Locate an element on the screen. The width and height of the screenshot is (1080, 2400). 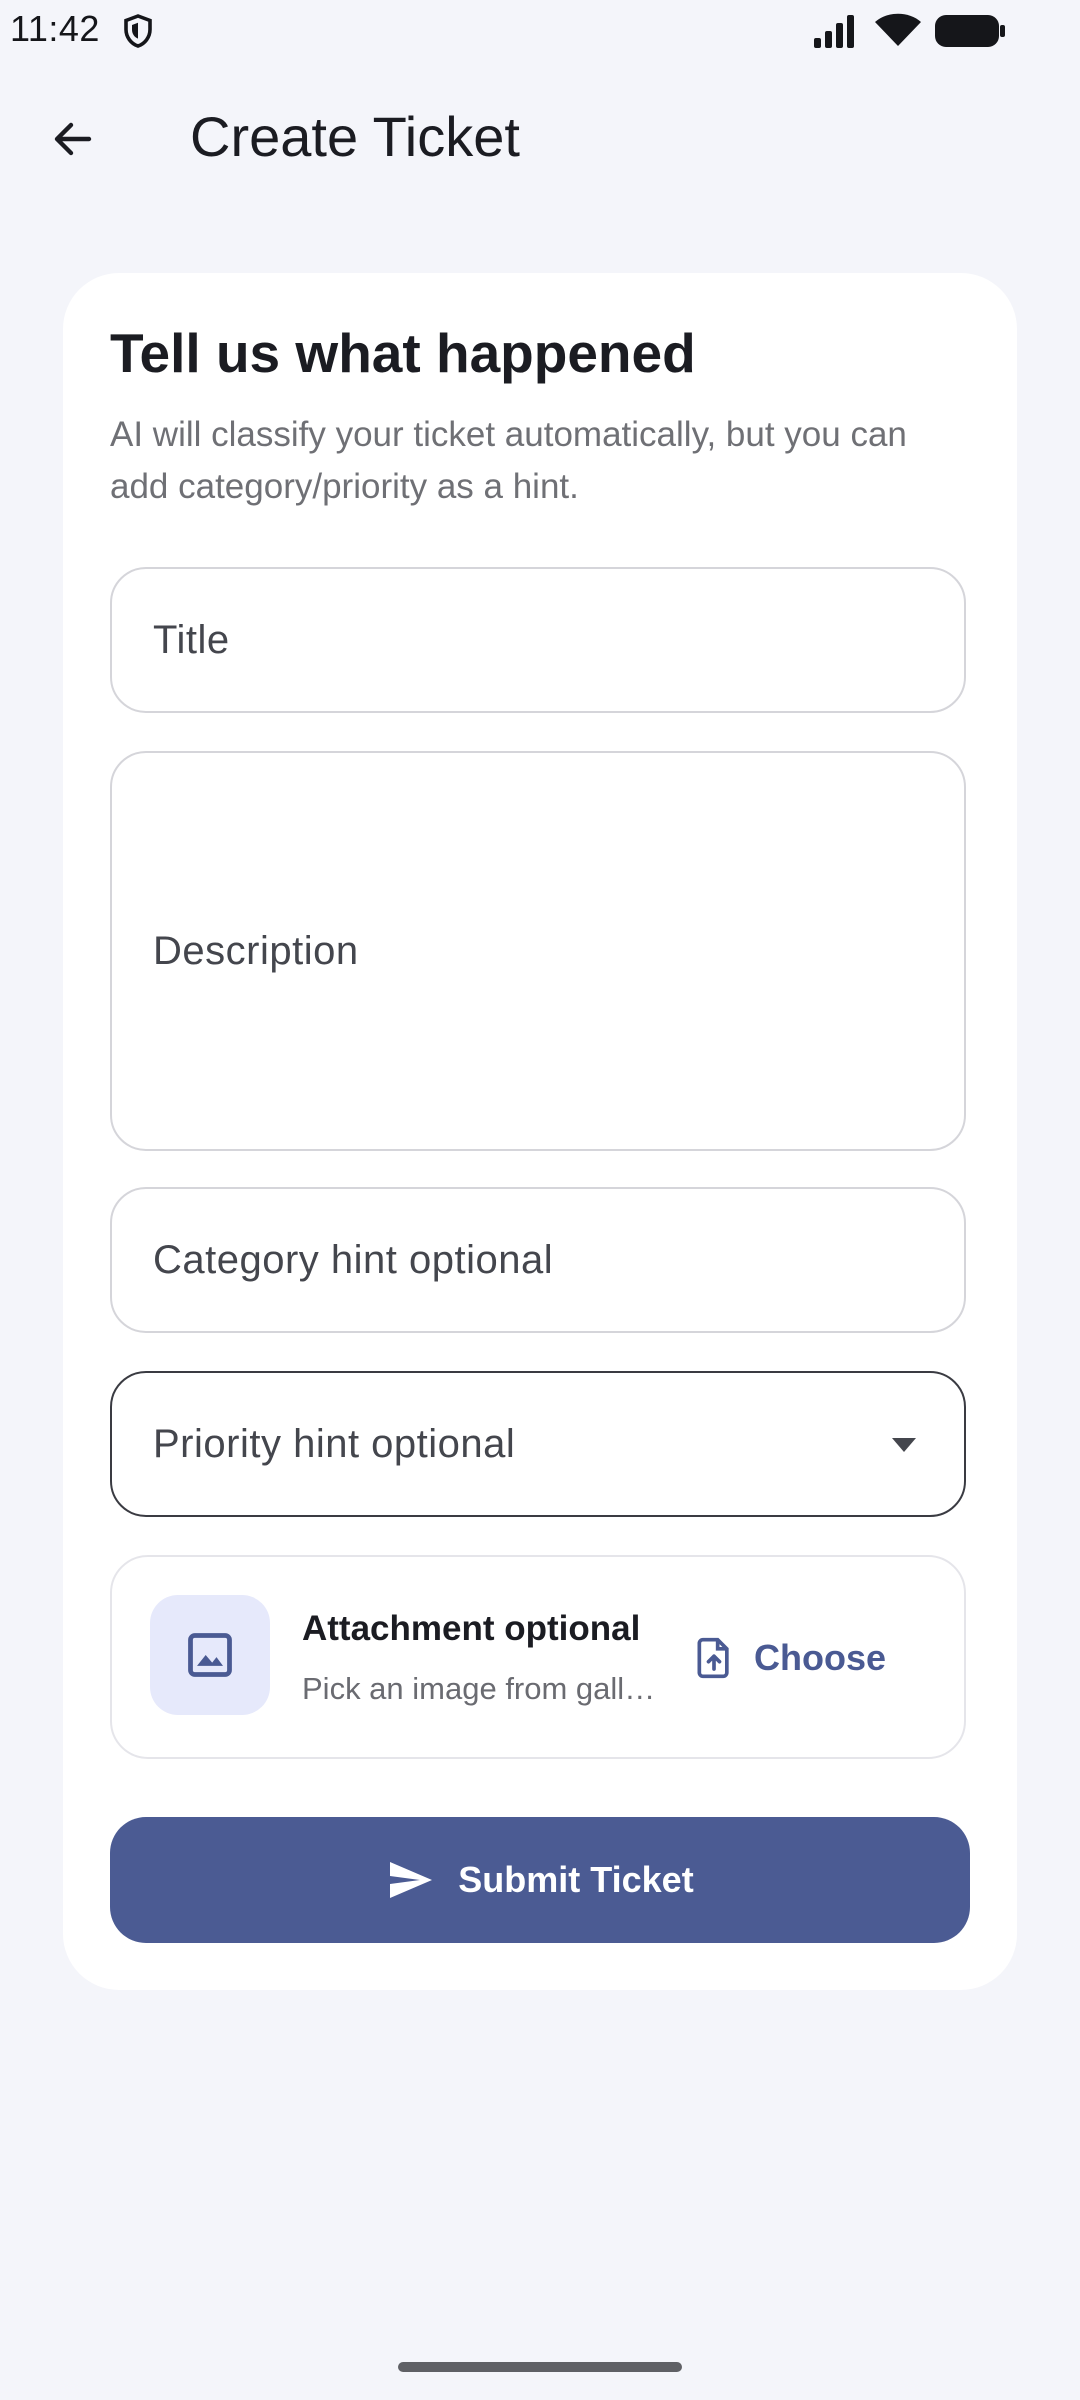
attachment-subtitle: Pick an image from gallery is located at coordinates (482, 1688).